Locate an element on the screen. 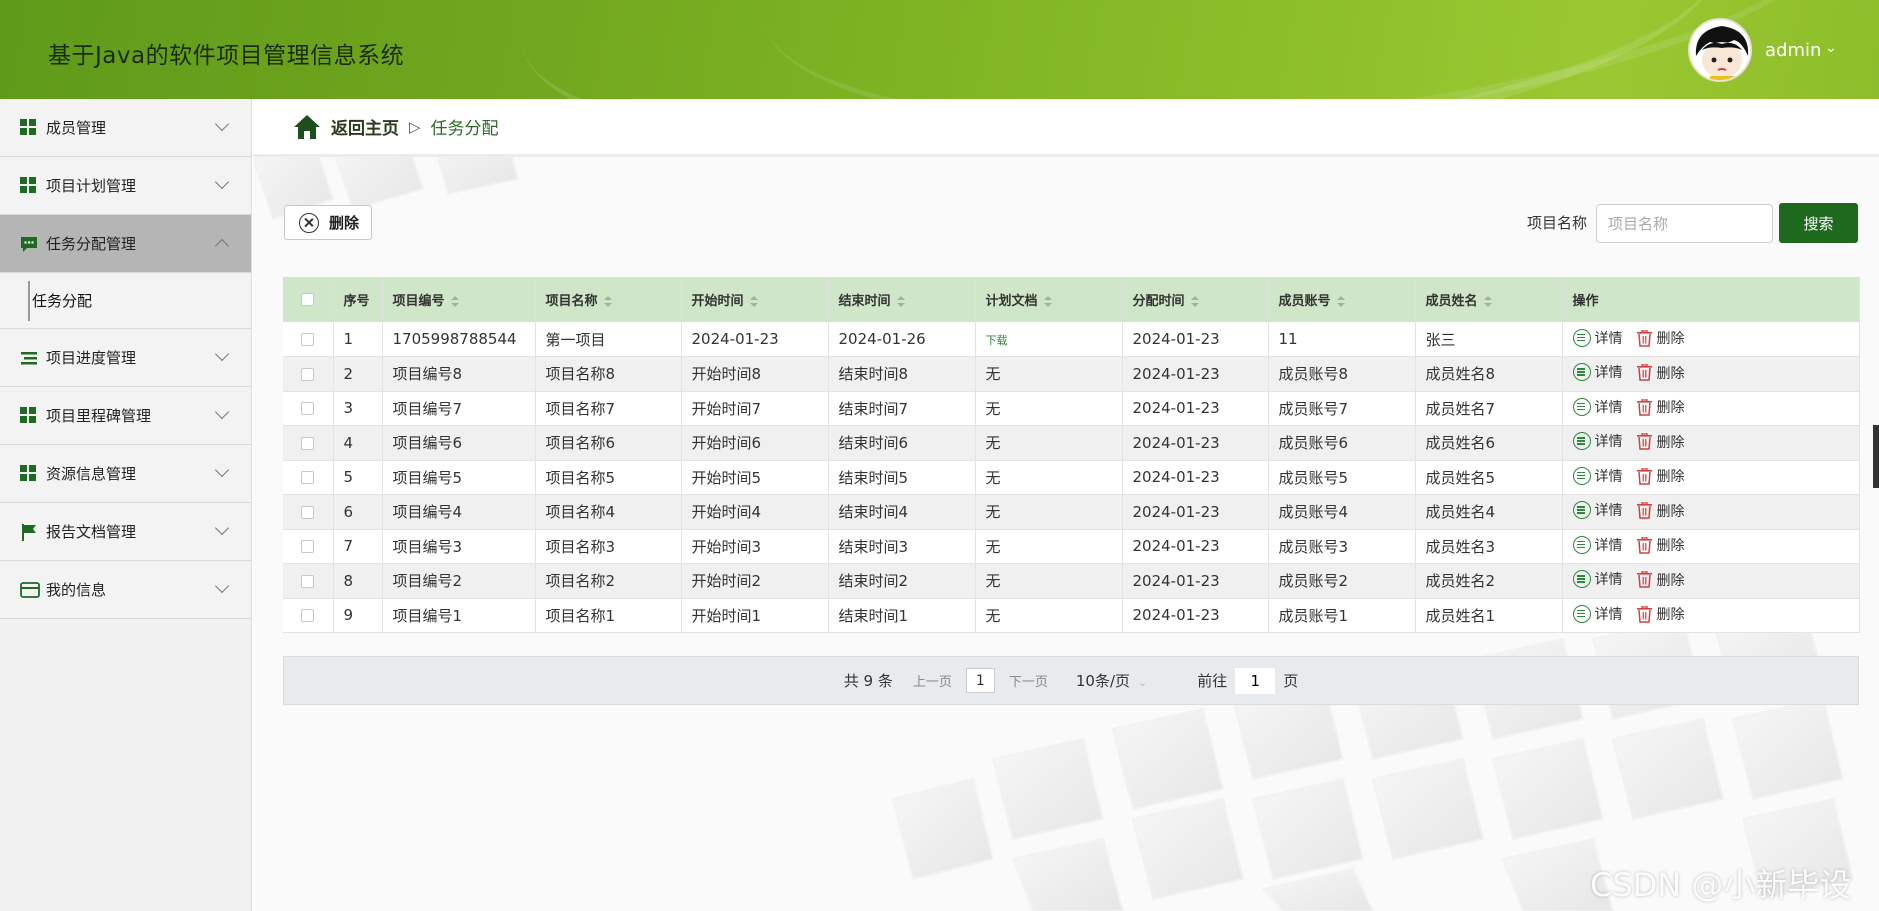 This screenshot has height=911, width=1879. batch-delete-button: 删除 is located at coordinates (328, 222).